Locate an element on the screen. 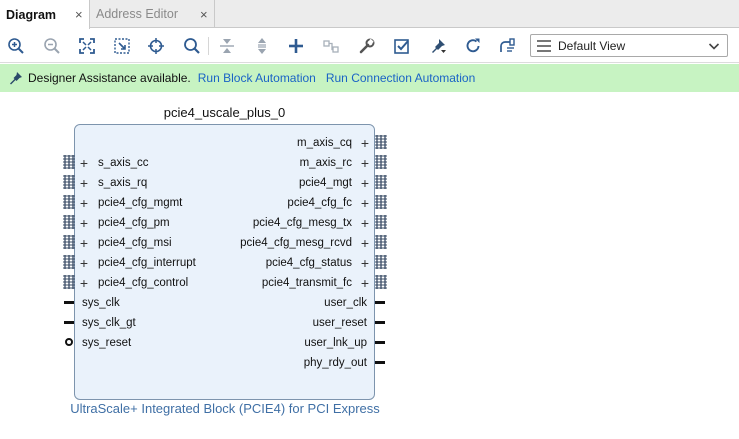 The image size is (739, 439). port-sys-reset: sys_reset is located at coordinates (103, 343).